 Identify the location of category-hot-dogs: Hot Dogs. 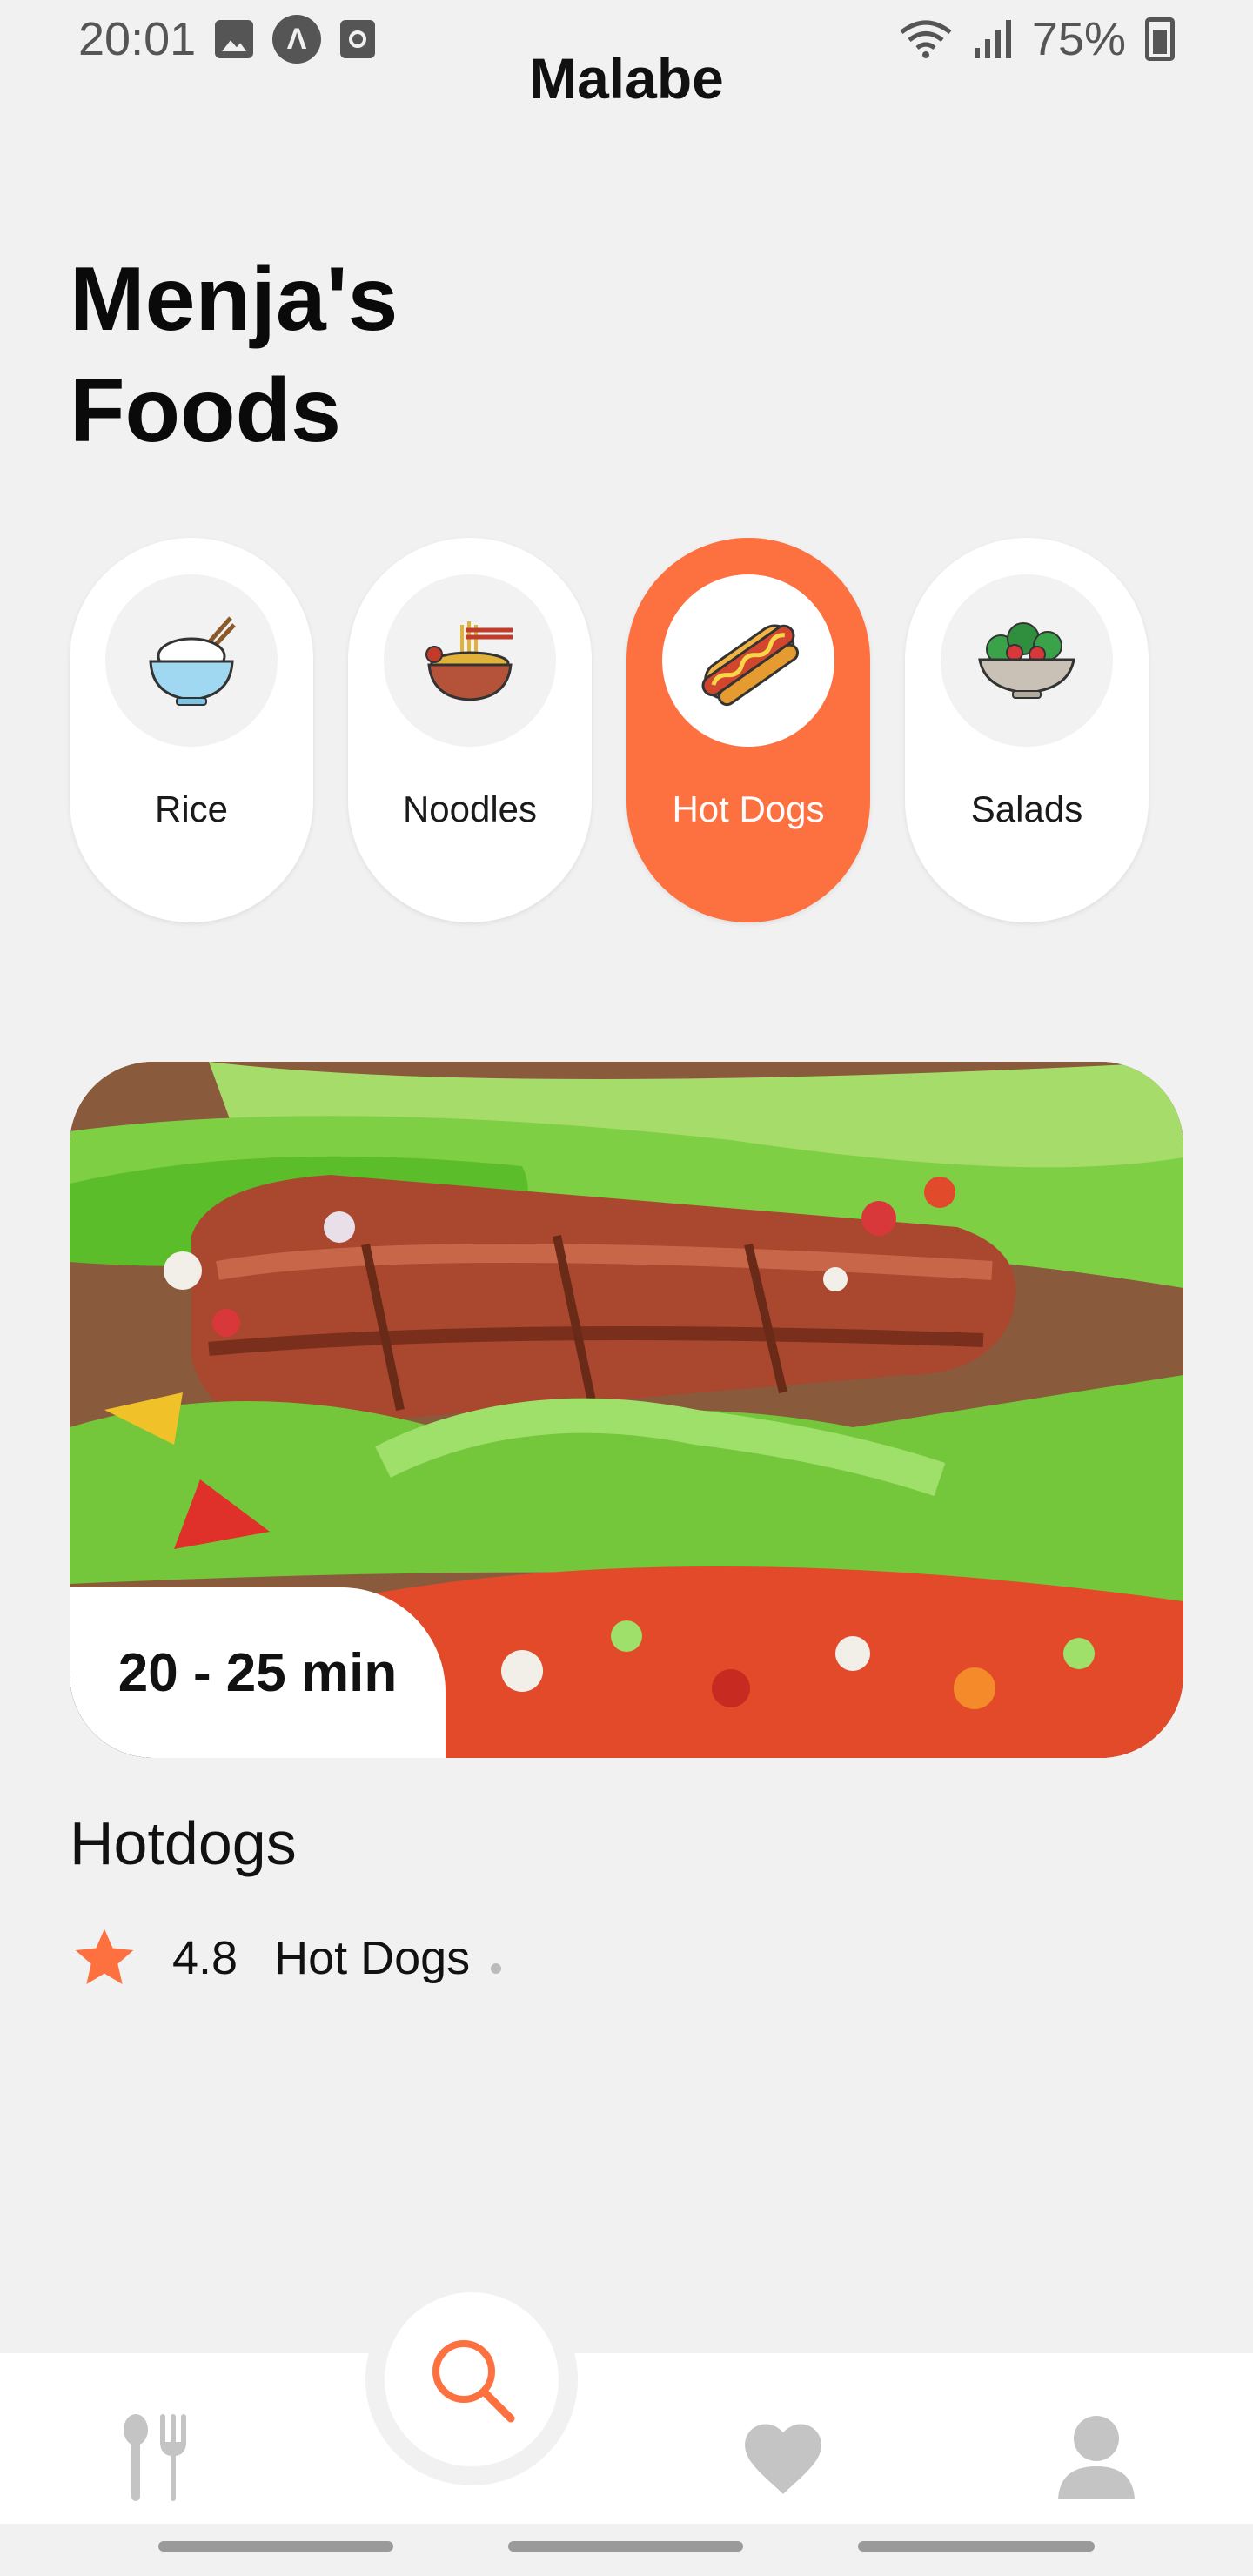
(748, 730).